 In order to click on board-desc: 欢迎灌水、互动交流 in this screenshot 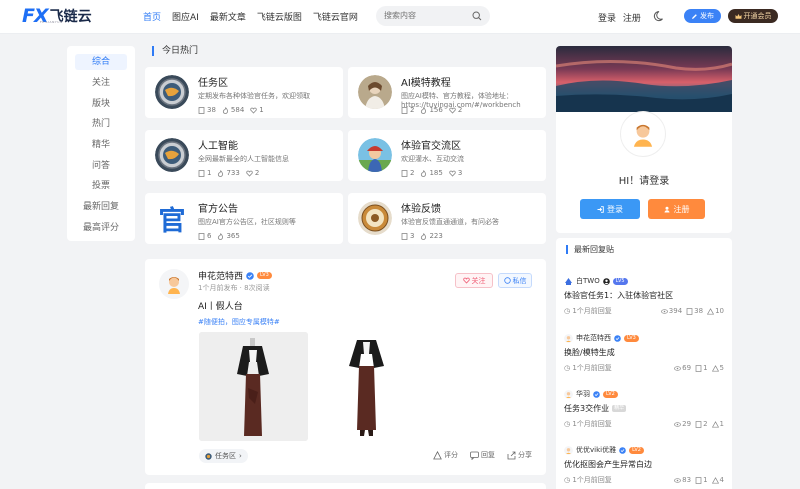, I will do `click(432, 159)`.